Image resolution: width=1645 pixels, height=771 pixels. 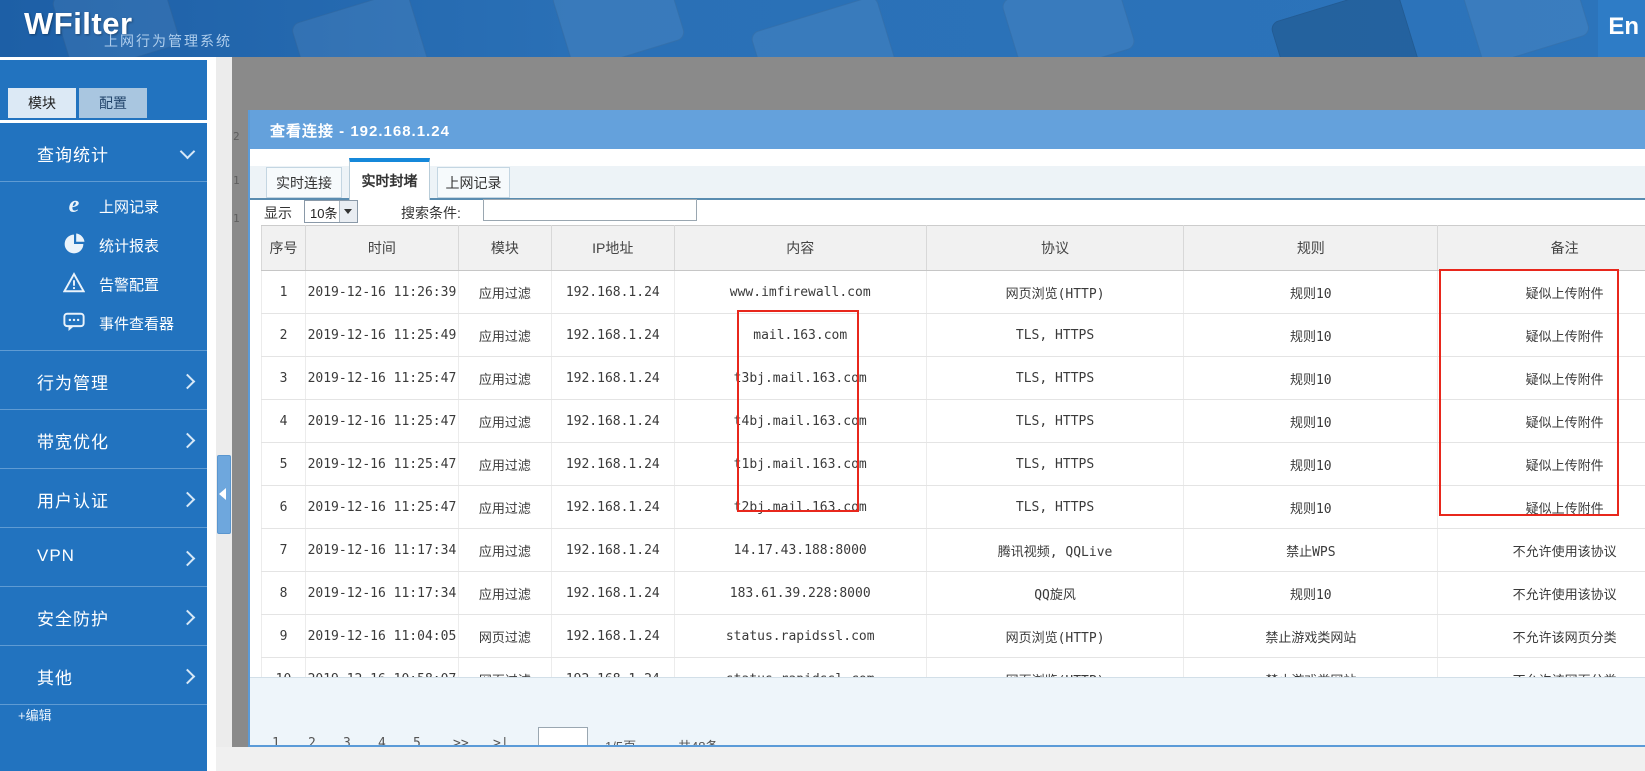 What do you see at coordinates (283, 593) in the screenshot?
I see `table-cell: 8` at bounding box center [283, 593].